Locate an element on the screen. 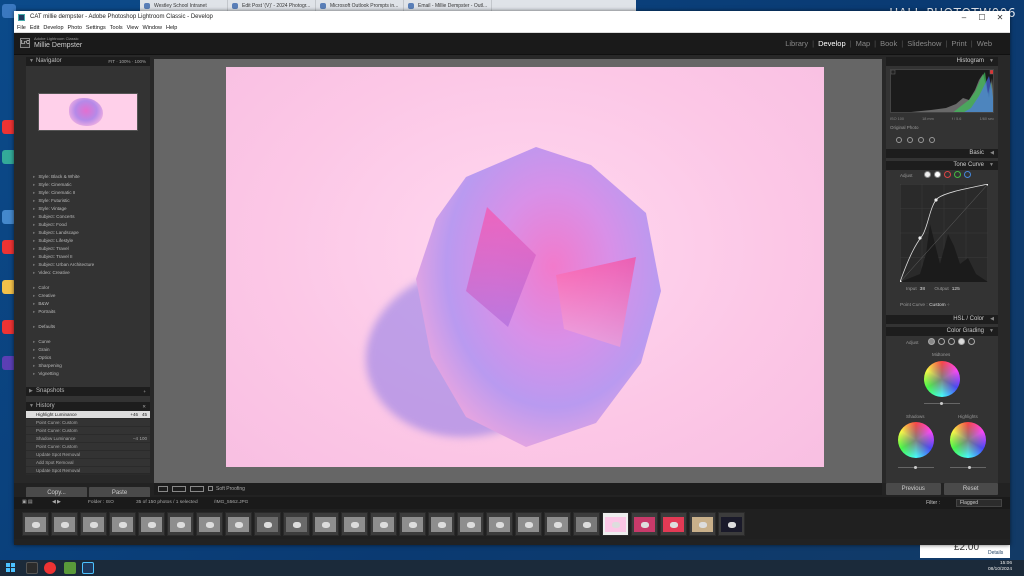 The image size is (1024, 576). clear-history-icon: ✕ is located at coordinates (144, 406).